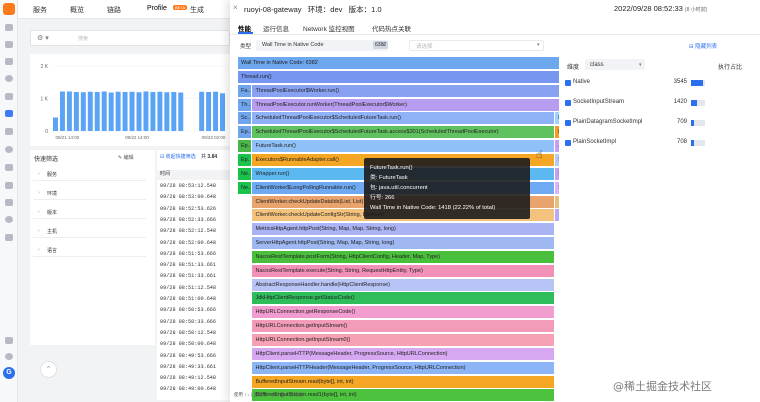 The image size is (760, 402). I want to click on table-row: 09/28 08:51:00.648, so click(188, 299).